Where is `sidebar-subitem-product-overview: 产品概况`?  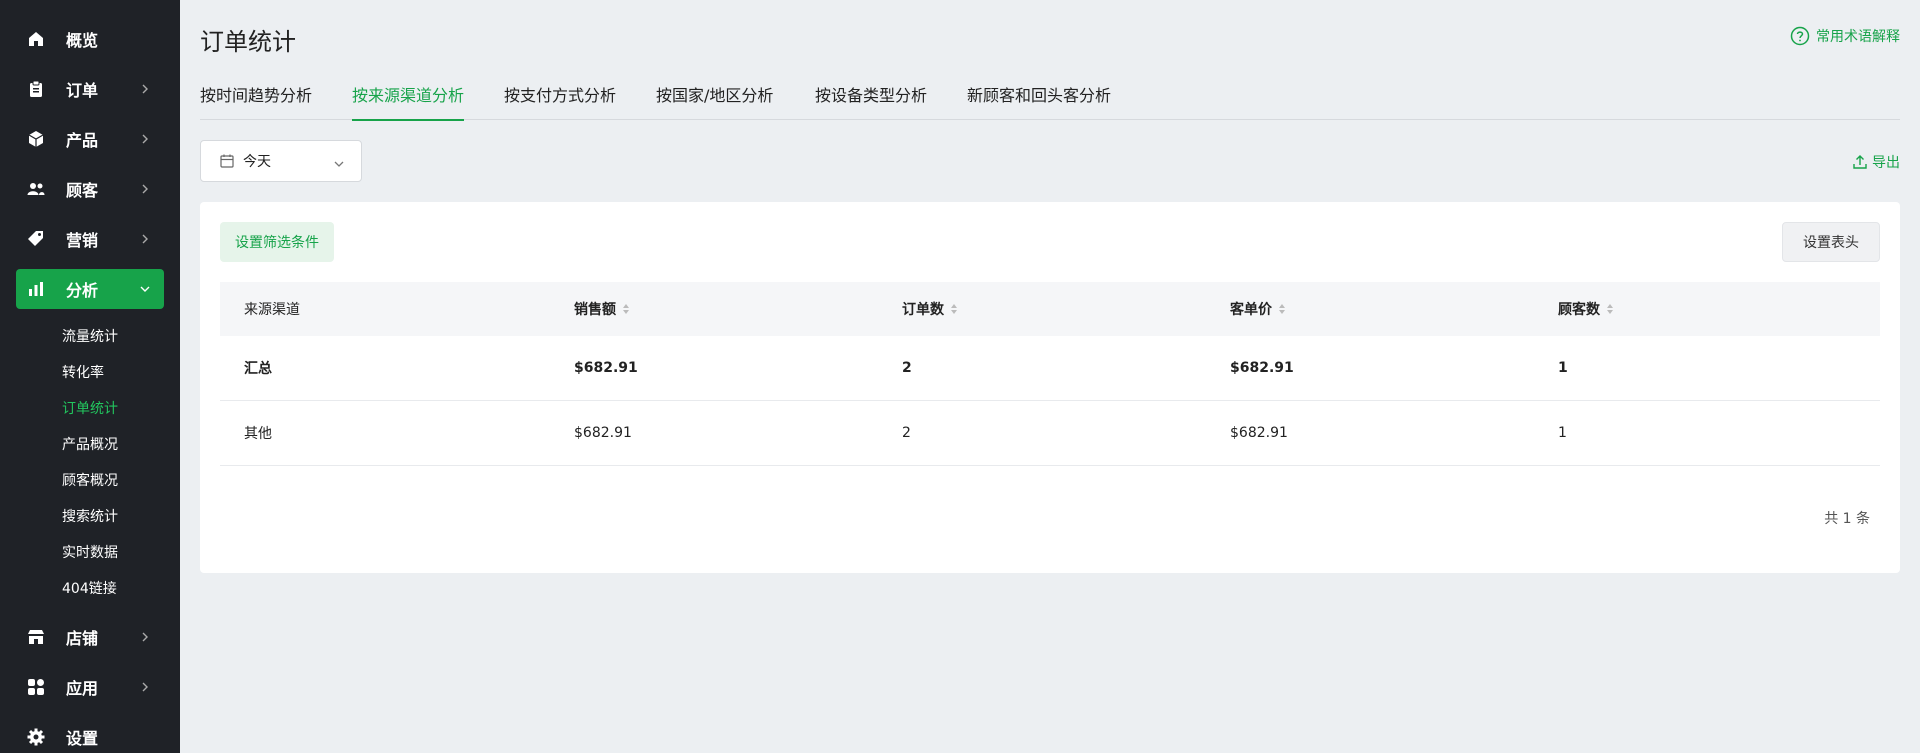 sidebar-subitem-product-overview: 产品概况 is located at coordinates (90, 445).